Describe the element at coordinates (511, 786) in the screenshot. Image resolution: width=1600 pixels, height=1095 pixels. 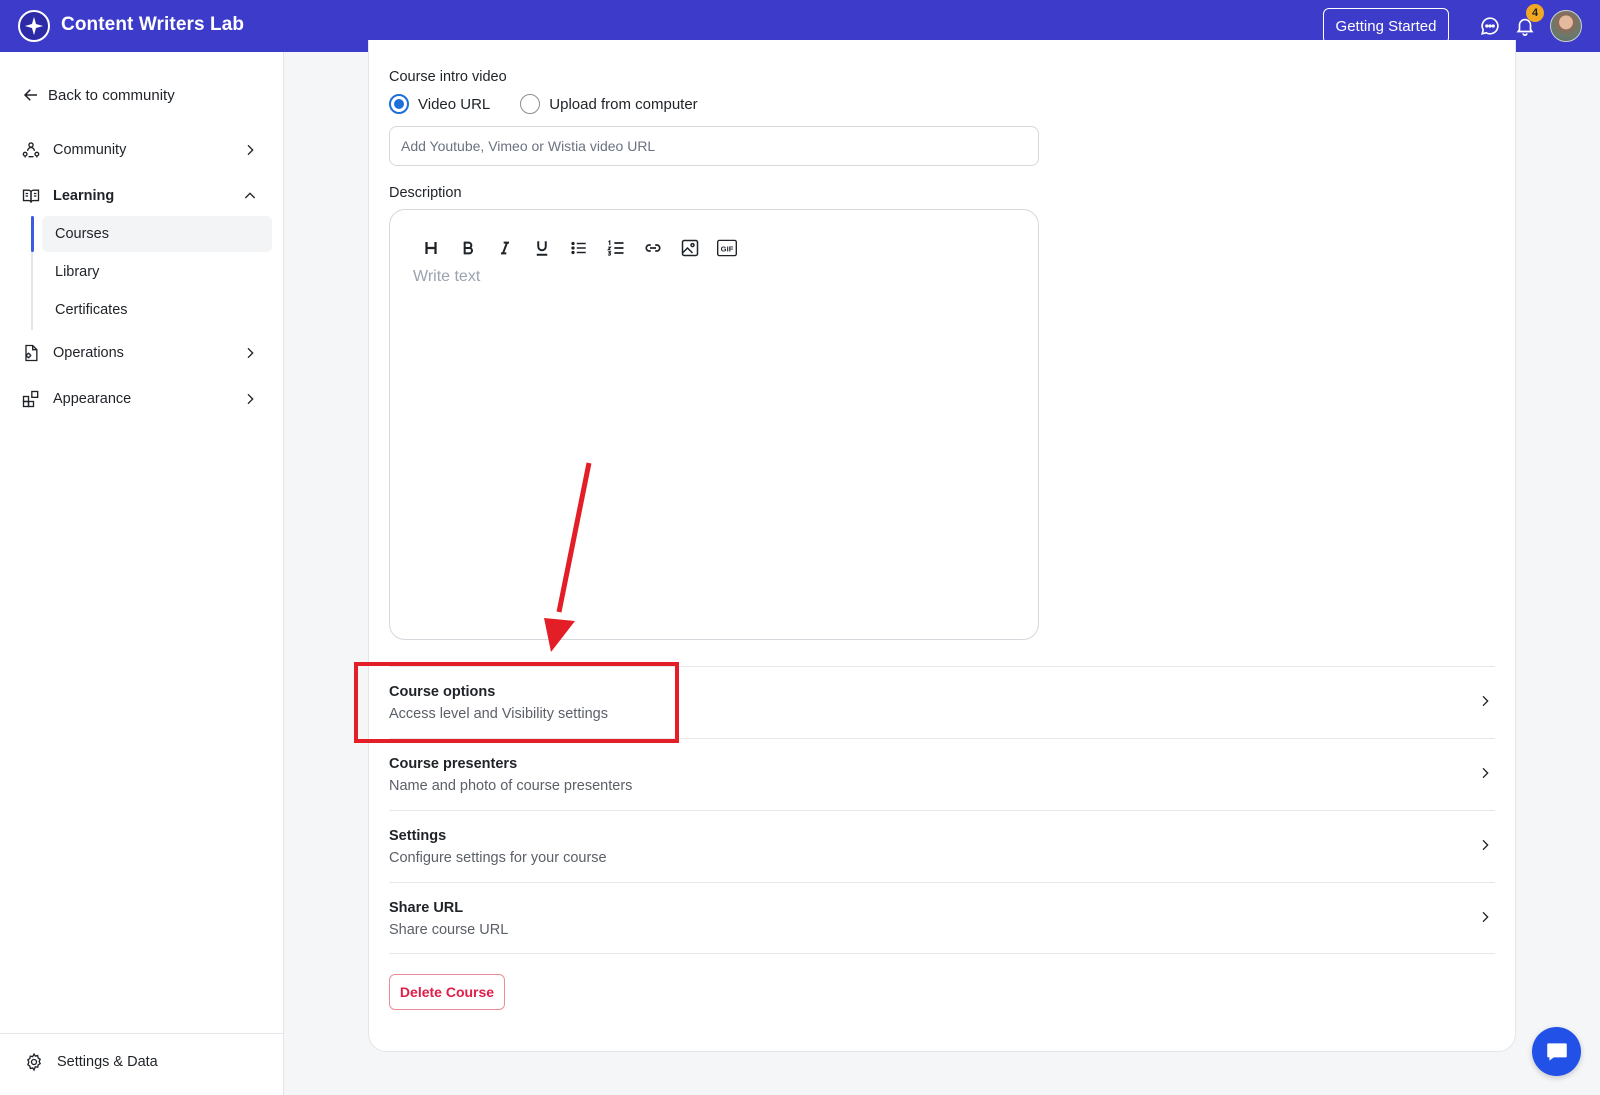
I see `course-presenters-subtitle: Name and photo of course presenters` at that location.